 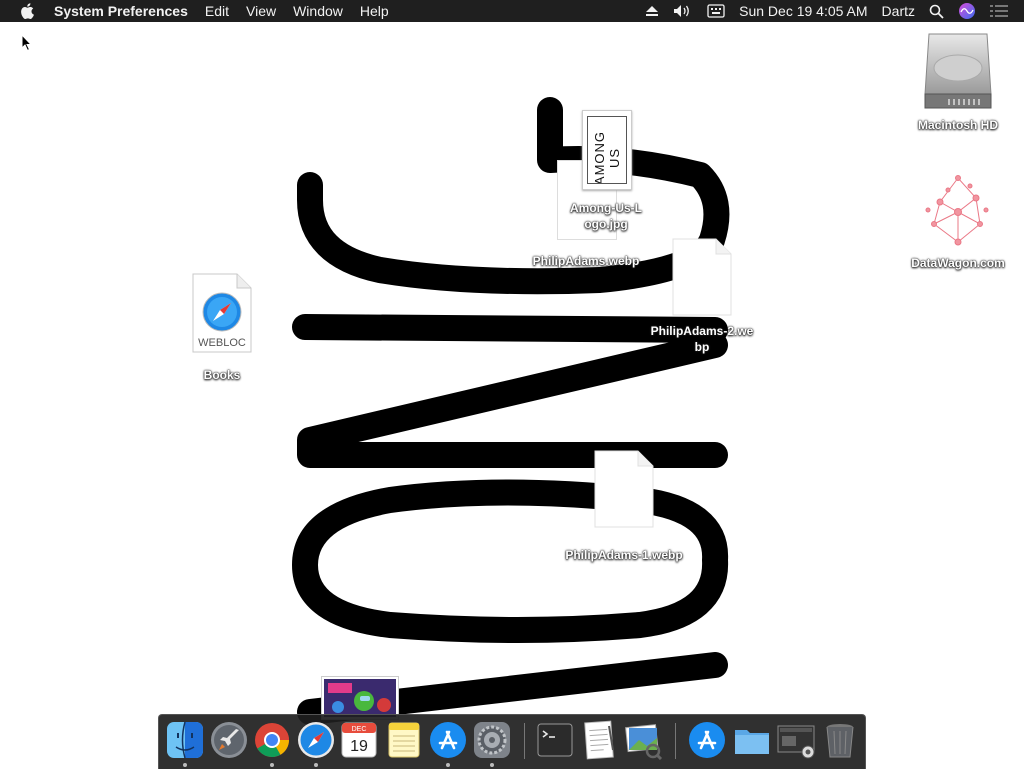 What do you see at coordinates (318, 11) in the screenshot?
I see `menu-window: Window` at bounding box center [318, 11].